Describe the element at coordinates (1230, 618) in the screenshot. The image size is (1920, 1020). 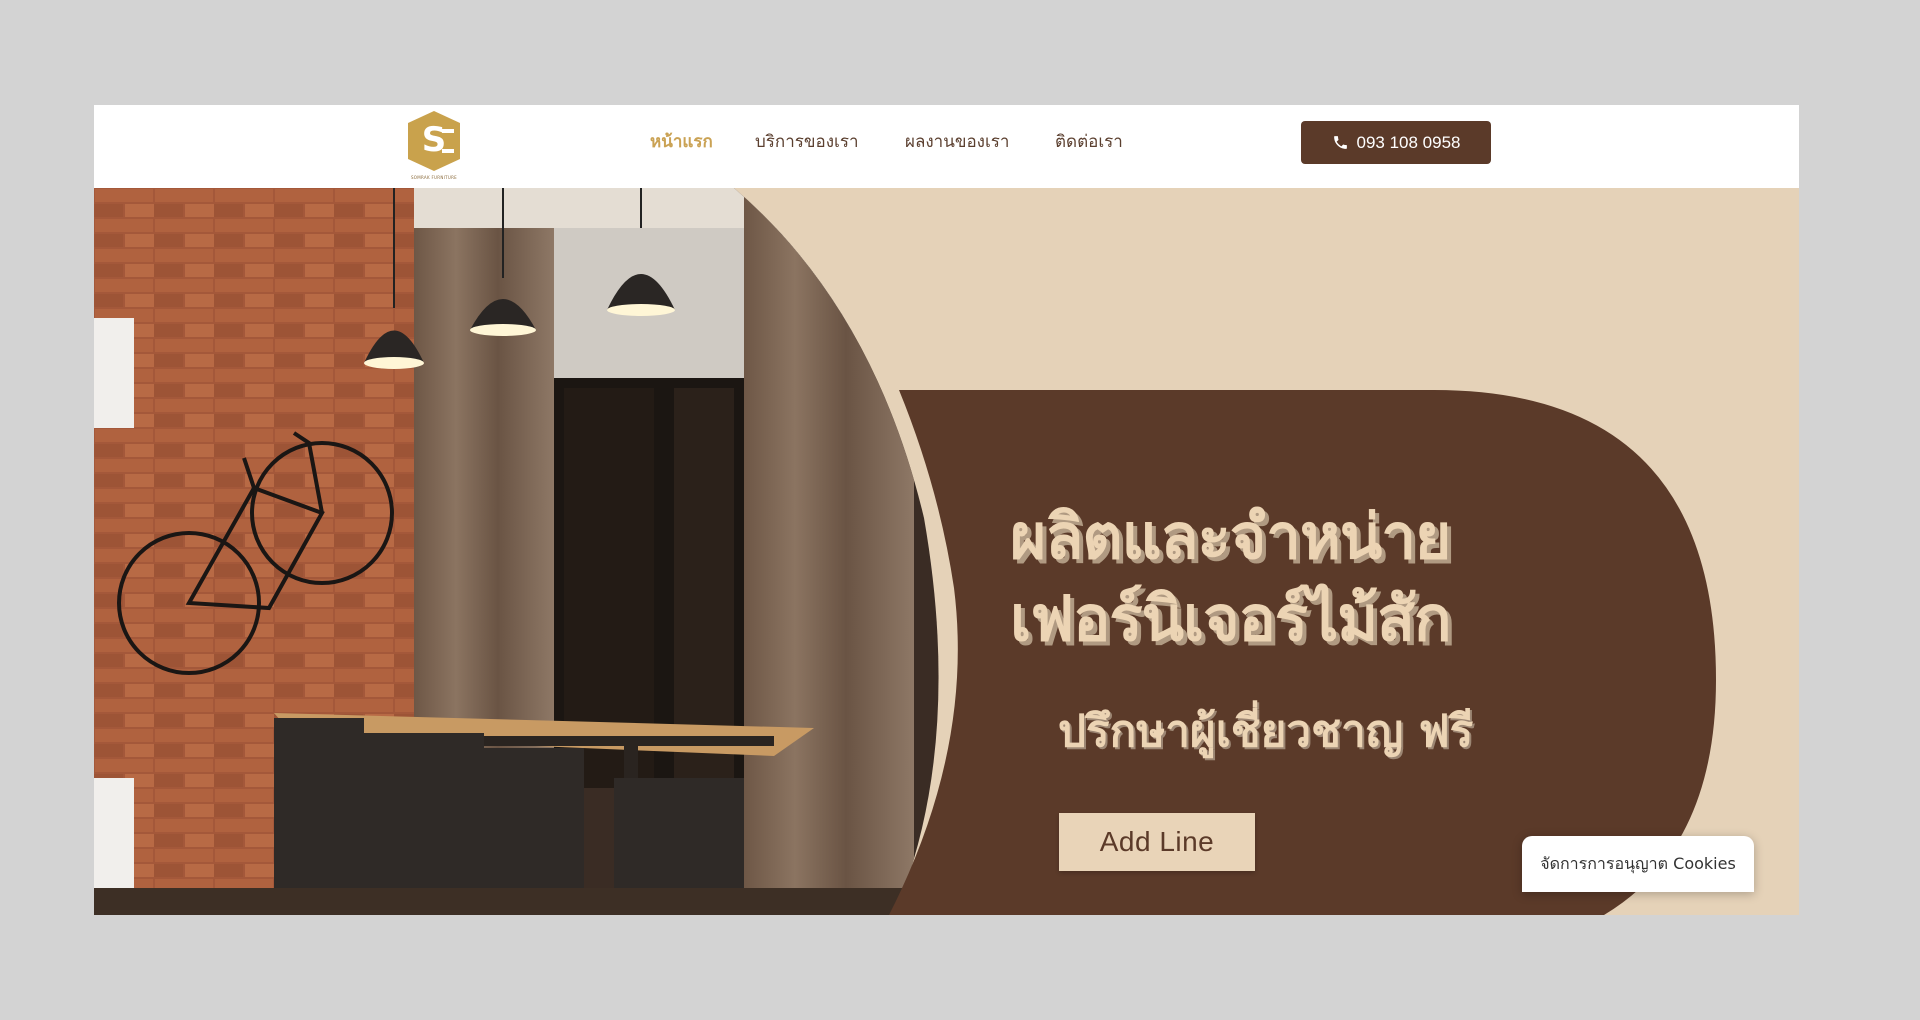
I see `hero-title-line2: เฟอร์นิเจอร์ไม้สัก` at that location.